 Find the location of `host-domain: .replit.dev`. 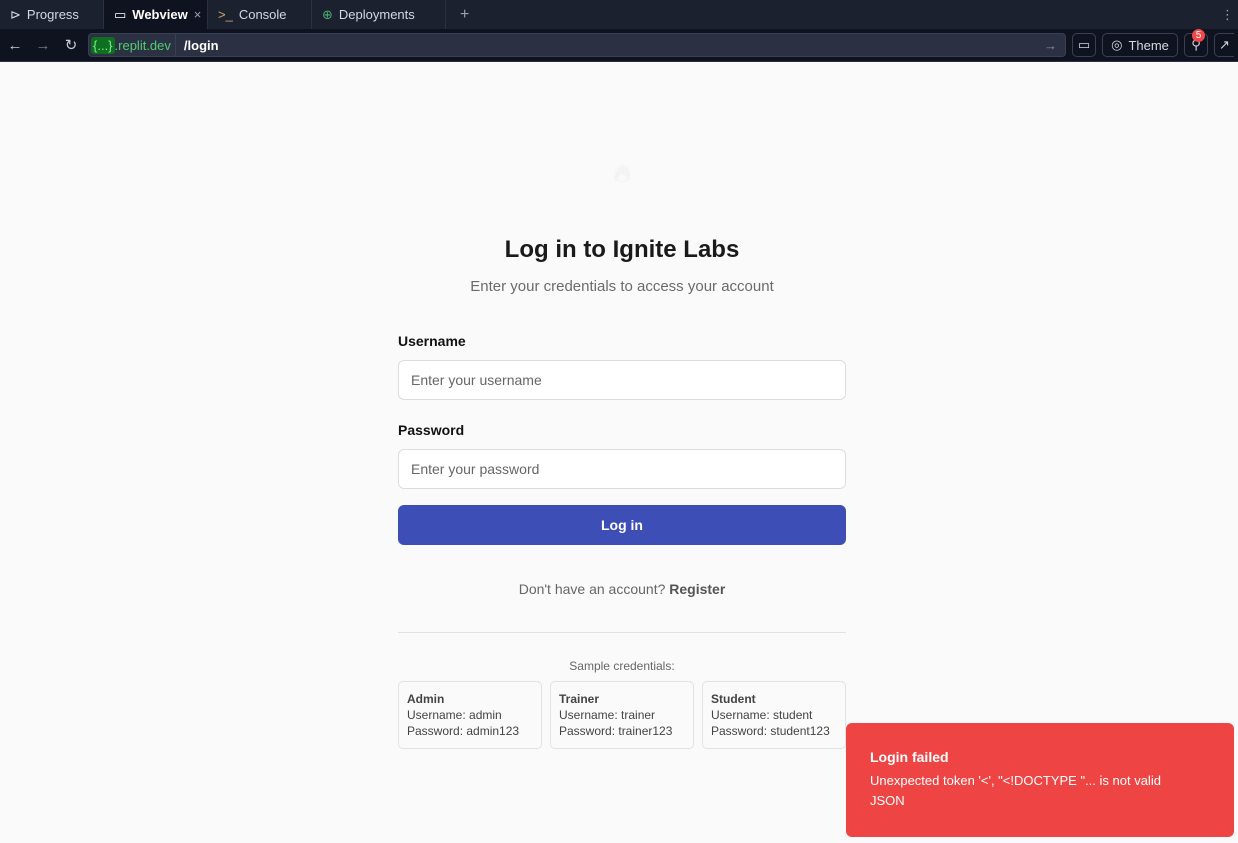

host-domain: .replit.dev is located at coordinates (142, 45).